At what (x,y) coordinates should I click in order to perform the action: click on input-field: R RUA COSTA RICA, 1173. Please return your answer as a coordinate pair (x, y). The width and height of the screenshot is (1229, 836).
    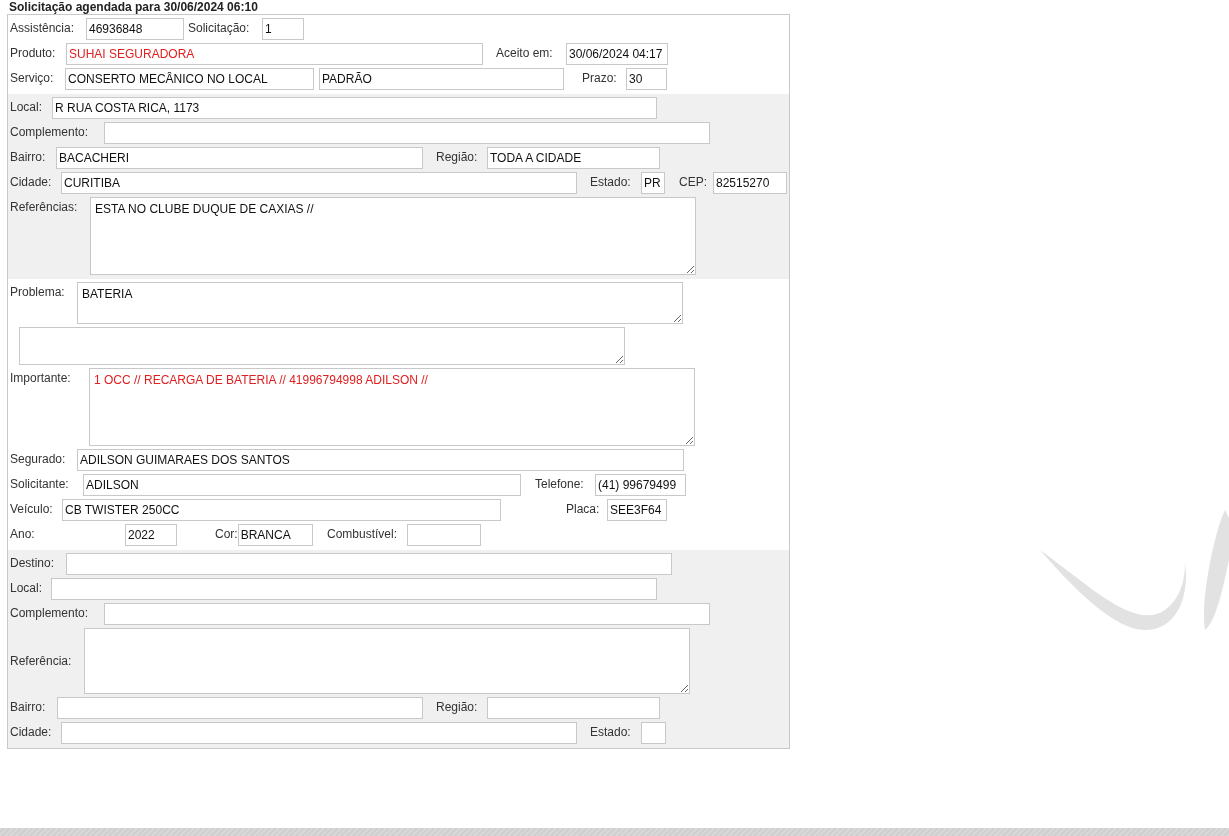
    Looking at the image, I should click on (354, 108).